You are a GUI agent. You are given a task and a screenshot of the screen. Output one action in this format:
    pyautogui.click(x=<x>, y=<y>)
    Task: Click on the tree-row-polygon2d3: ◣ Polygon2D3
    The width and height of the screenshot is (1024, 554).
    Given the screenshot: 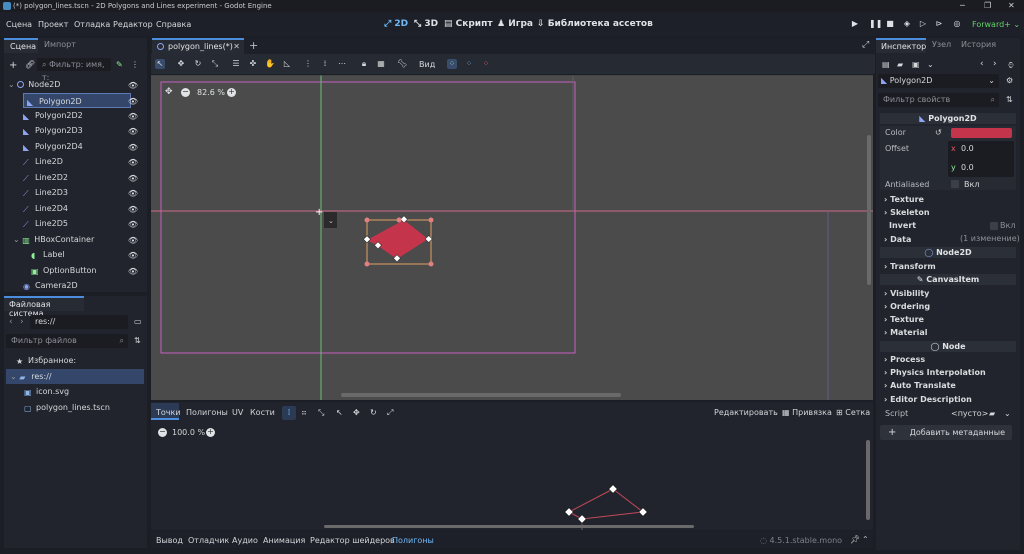 What is the action you would take?
    pyautogui.click(x=53, y=130)
    